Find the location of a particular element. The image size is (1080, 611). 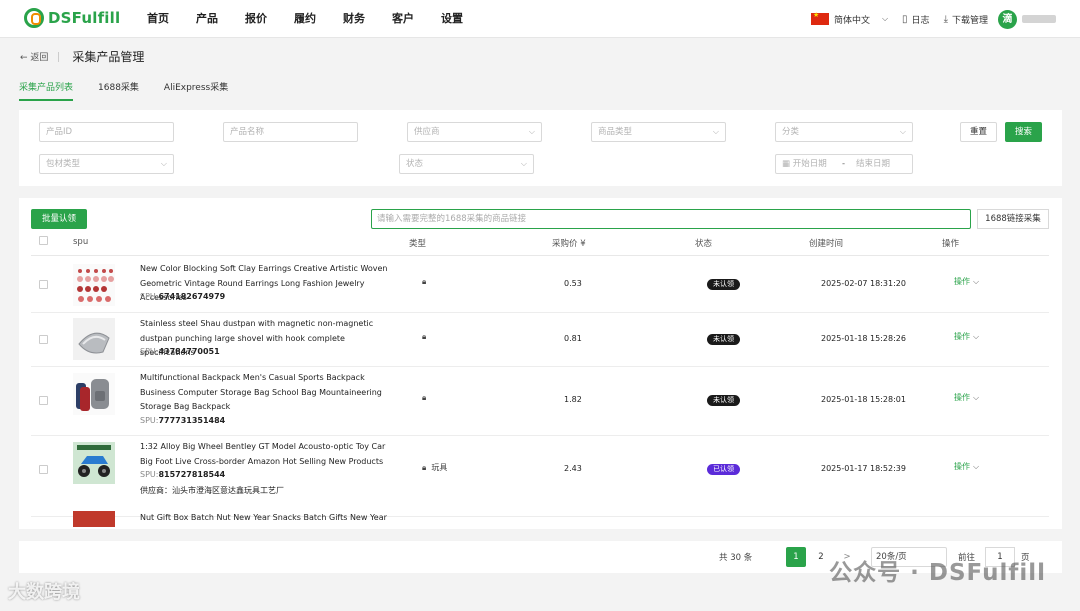

tab-1688: 1688采集 is located at coordinates (118, 90).